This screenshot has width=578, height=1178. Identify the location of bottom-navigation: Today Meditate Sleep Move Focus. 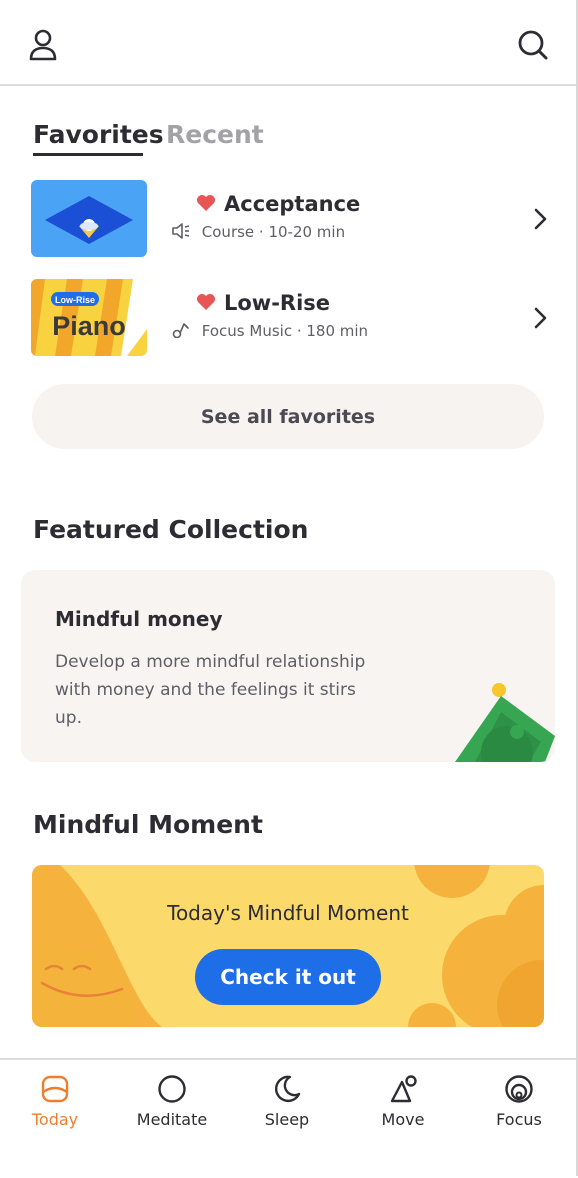
(288, 1118).